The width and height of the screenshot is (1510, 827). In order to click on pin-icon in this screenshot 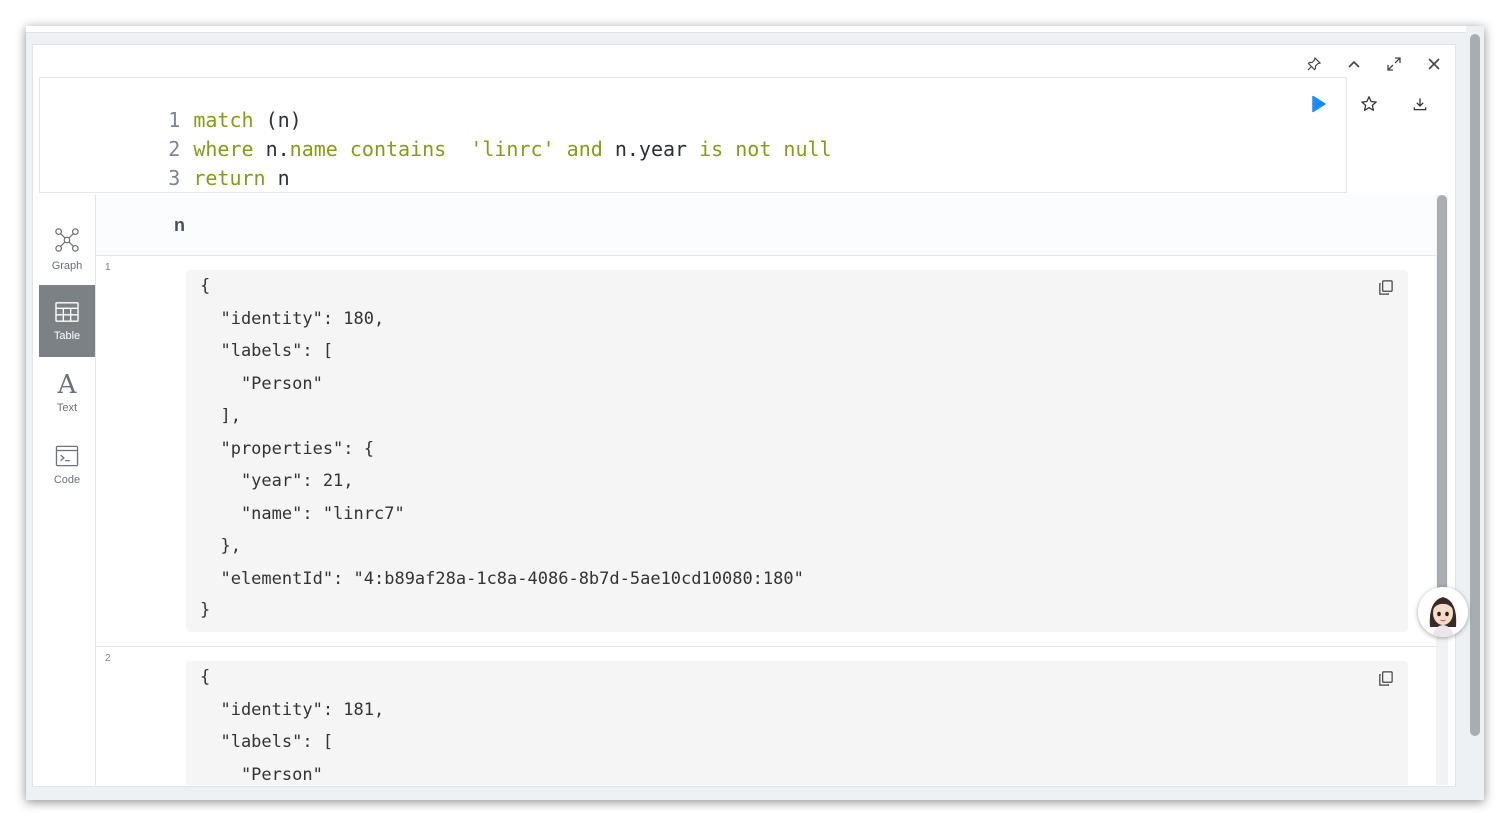, I will do `click(1314, 64)`.